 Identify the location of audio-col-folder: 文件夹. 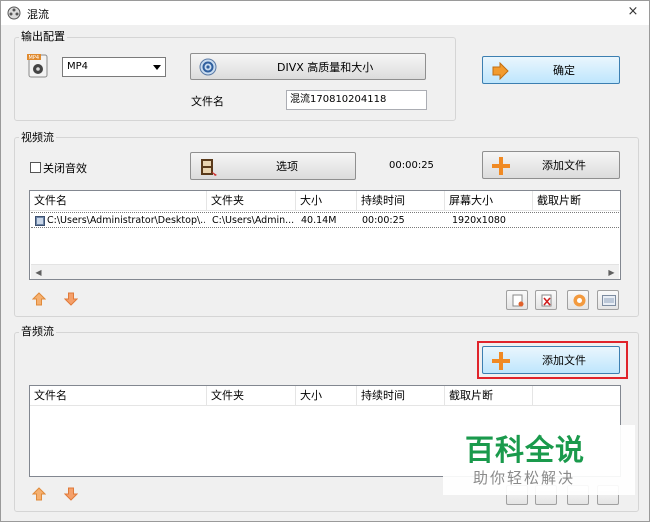
(251, 396).